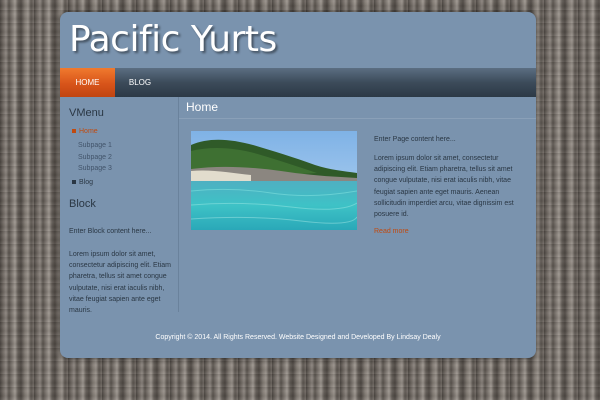  I want to click on vmenu-item-label: Home, so click(88, 131).